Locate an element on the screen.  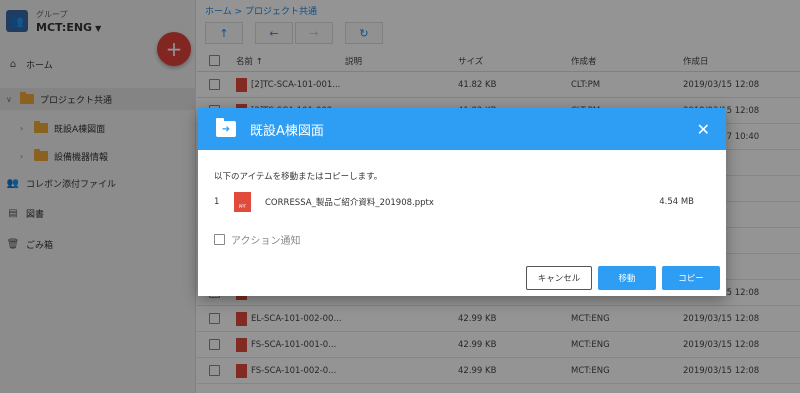
item-number: 1 is located at coordinates (217, 202).